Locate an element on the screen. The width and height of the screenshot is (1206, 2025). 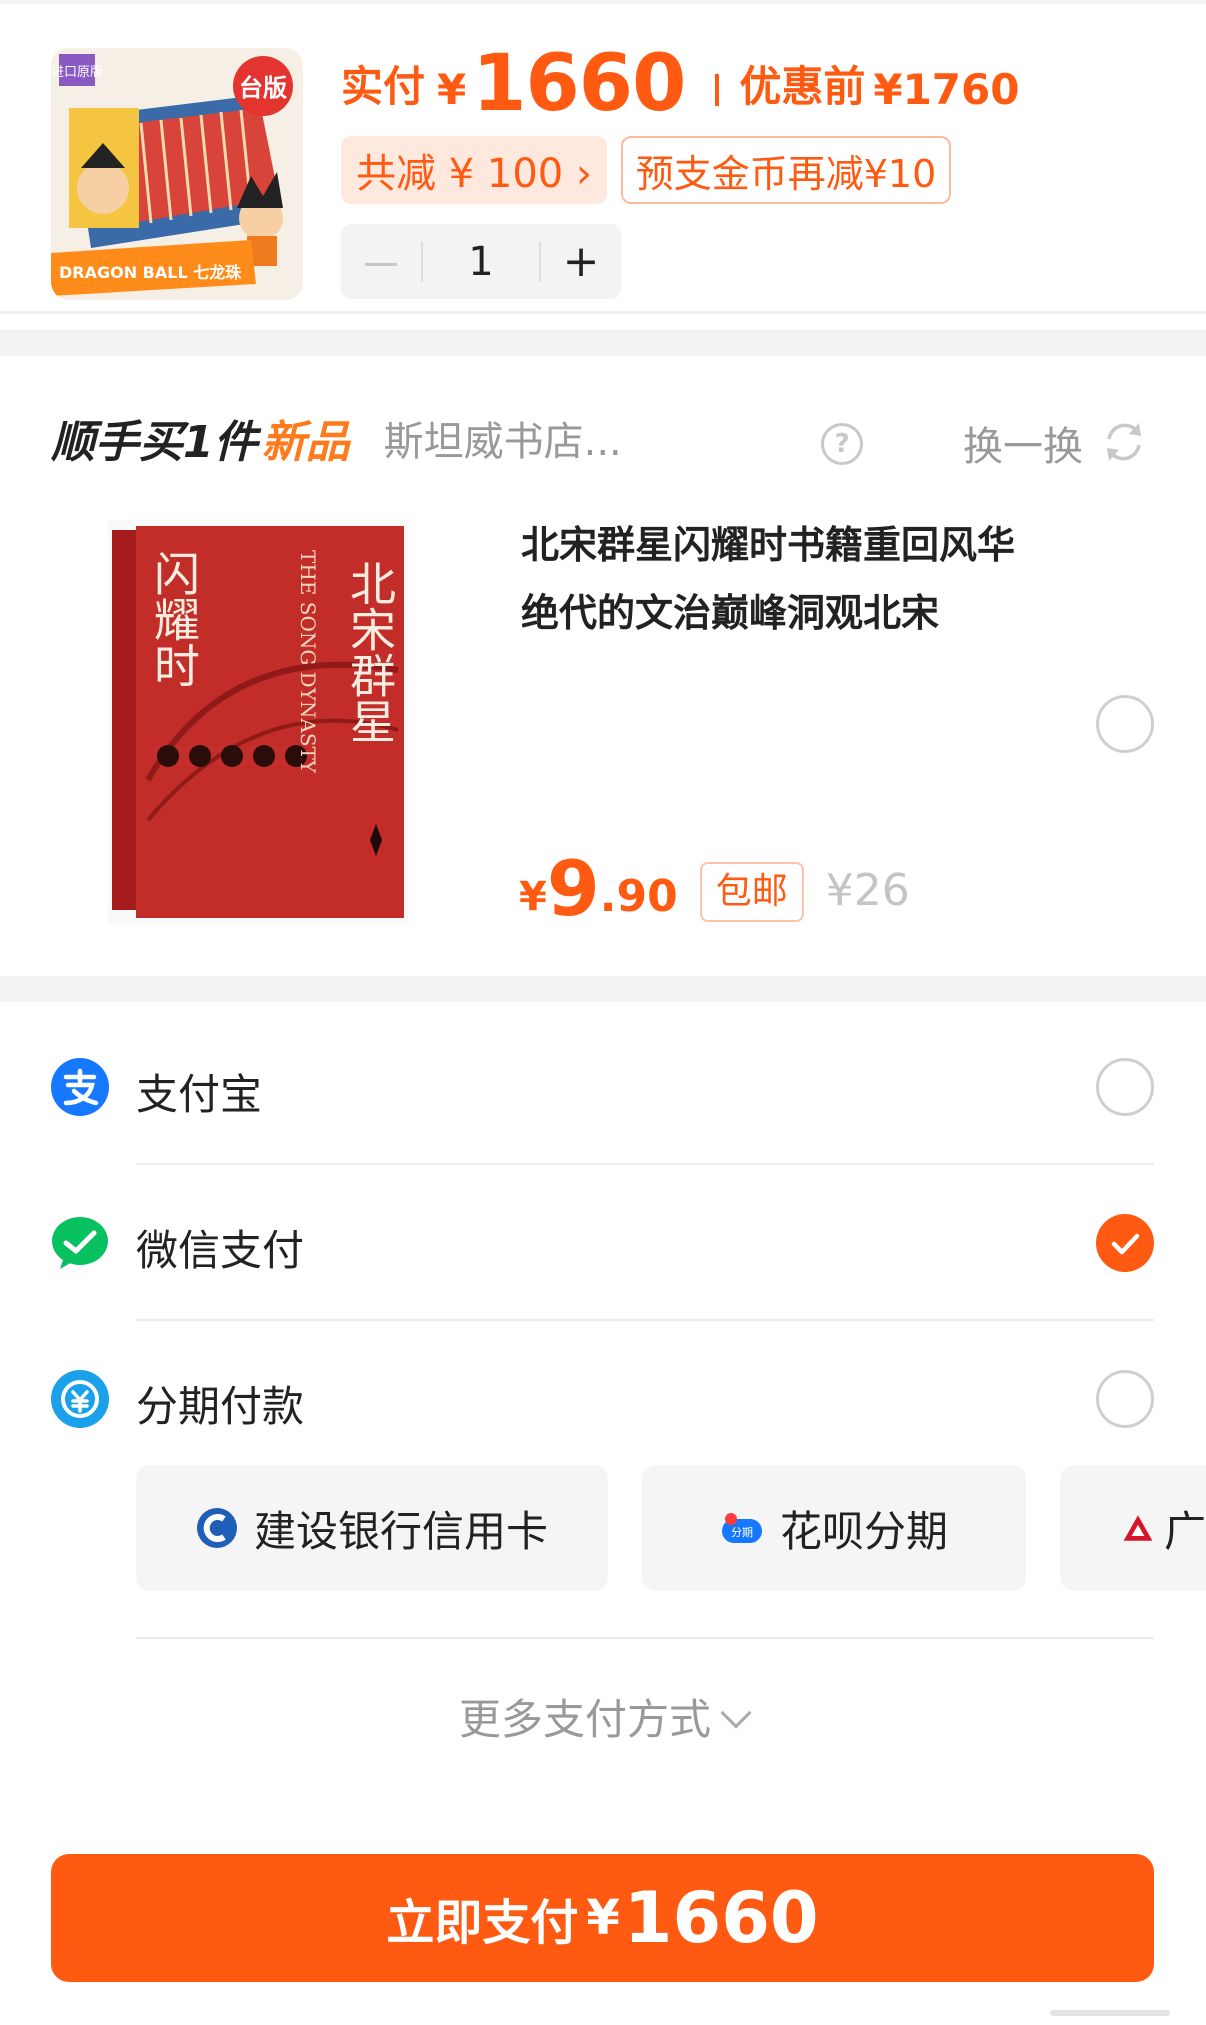
pay-now-button: 立即支付 ¥ 1660 is located at coordinates (602, 1918).